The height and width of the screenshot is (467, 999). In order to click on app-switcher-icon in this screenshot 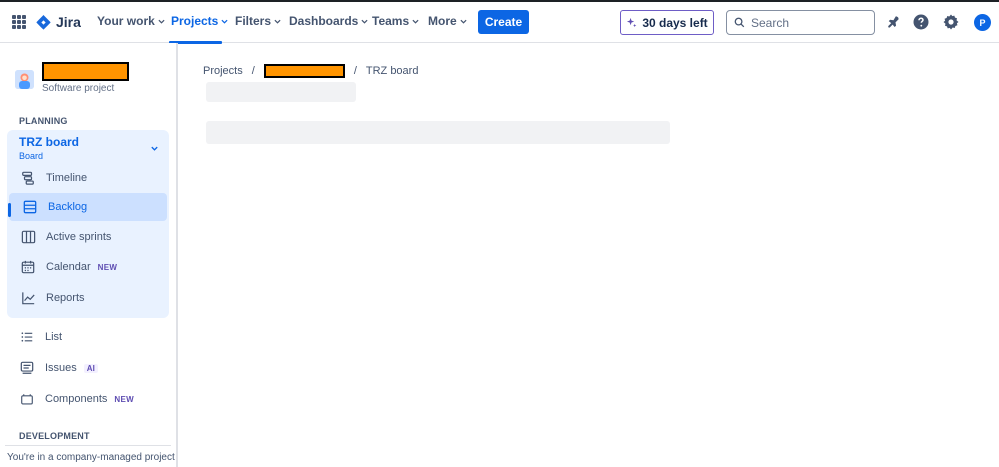, I will do `click(19, 22)`.